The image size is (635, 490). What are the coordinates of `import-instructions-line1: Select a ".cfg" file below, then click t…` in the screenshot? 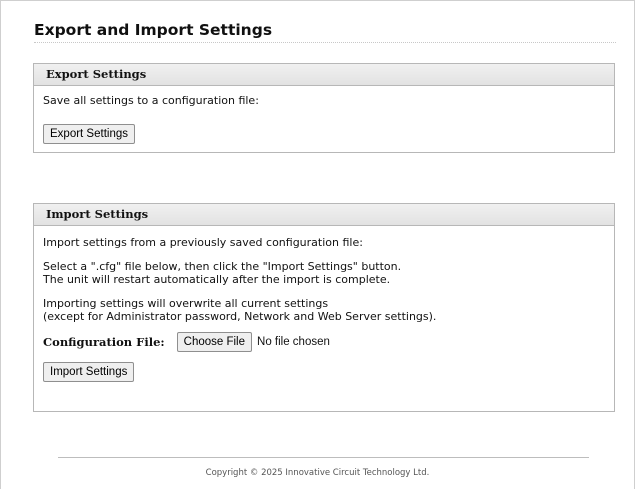 It's located at (222, 266).